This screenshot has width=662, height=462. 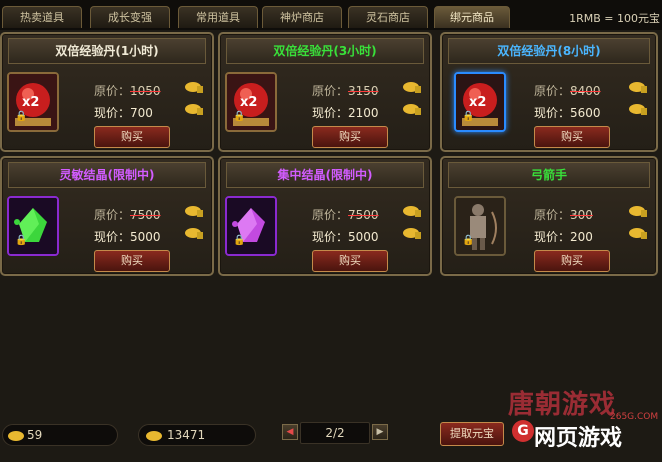 I want to click on page-indicator: 2/2, so click(x=335, y=433).